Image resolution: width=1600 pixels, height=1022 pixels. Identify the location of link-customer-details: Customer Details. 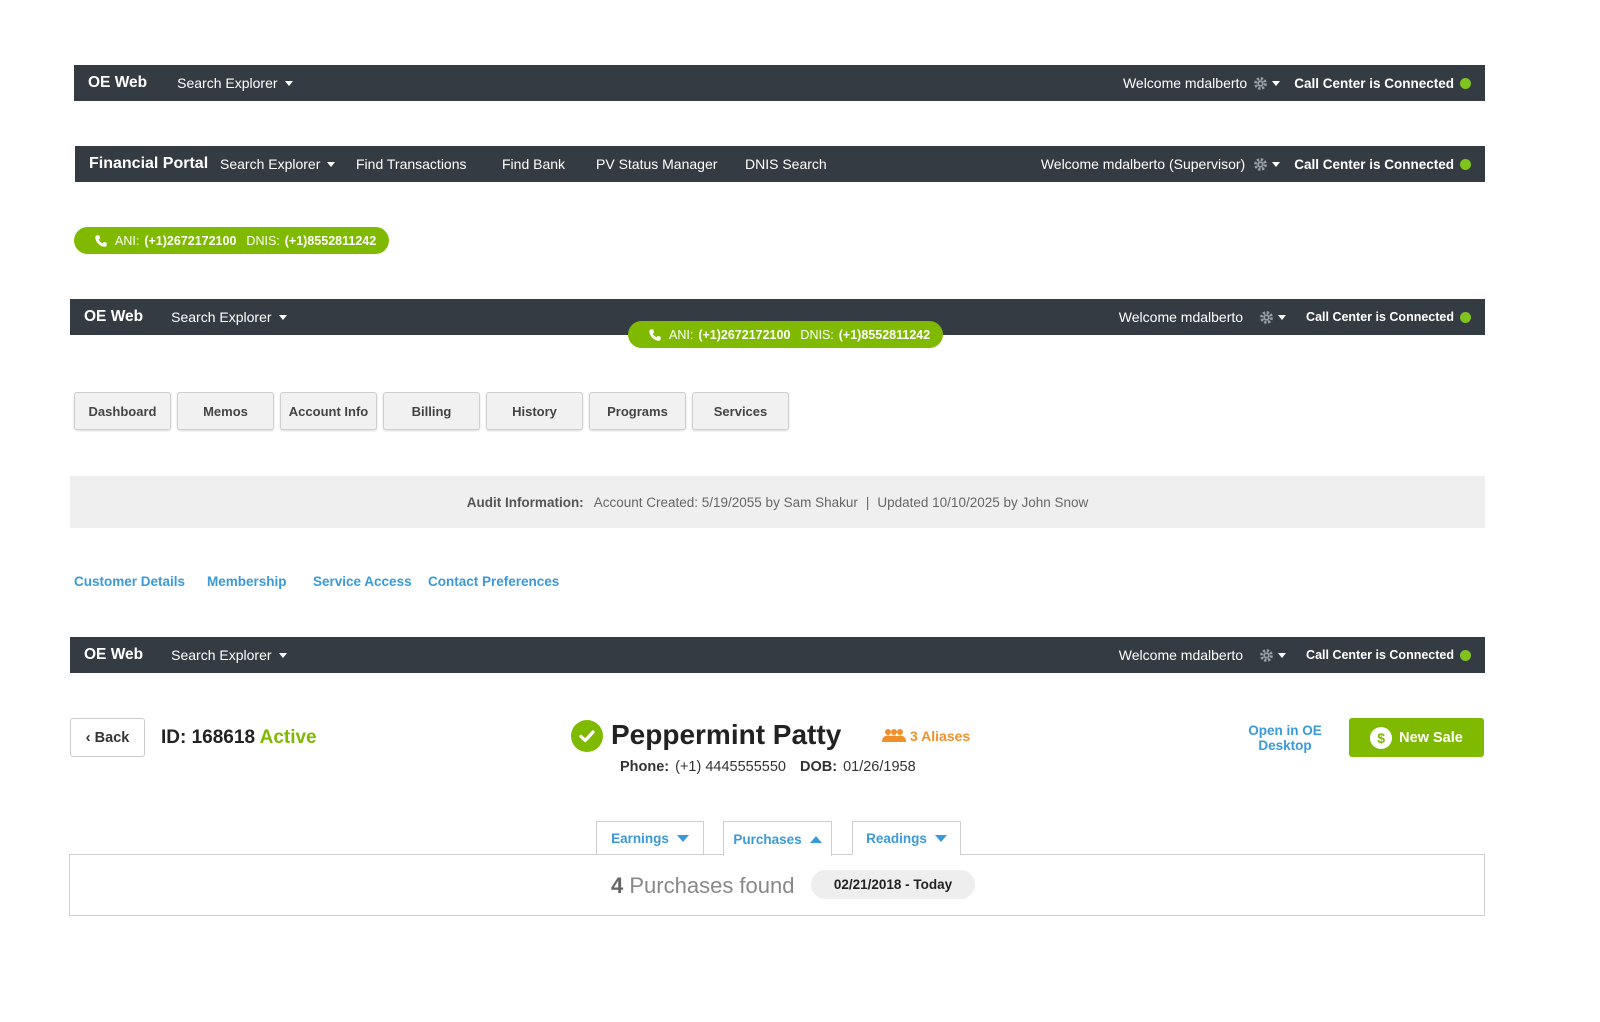
(129, 581).